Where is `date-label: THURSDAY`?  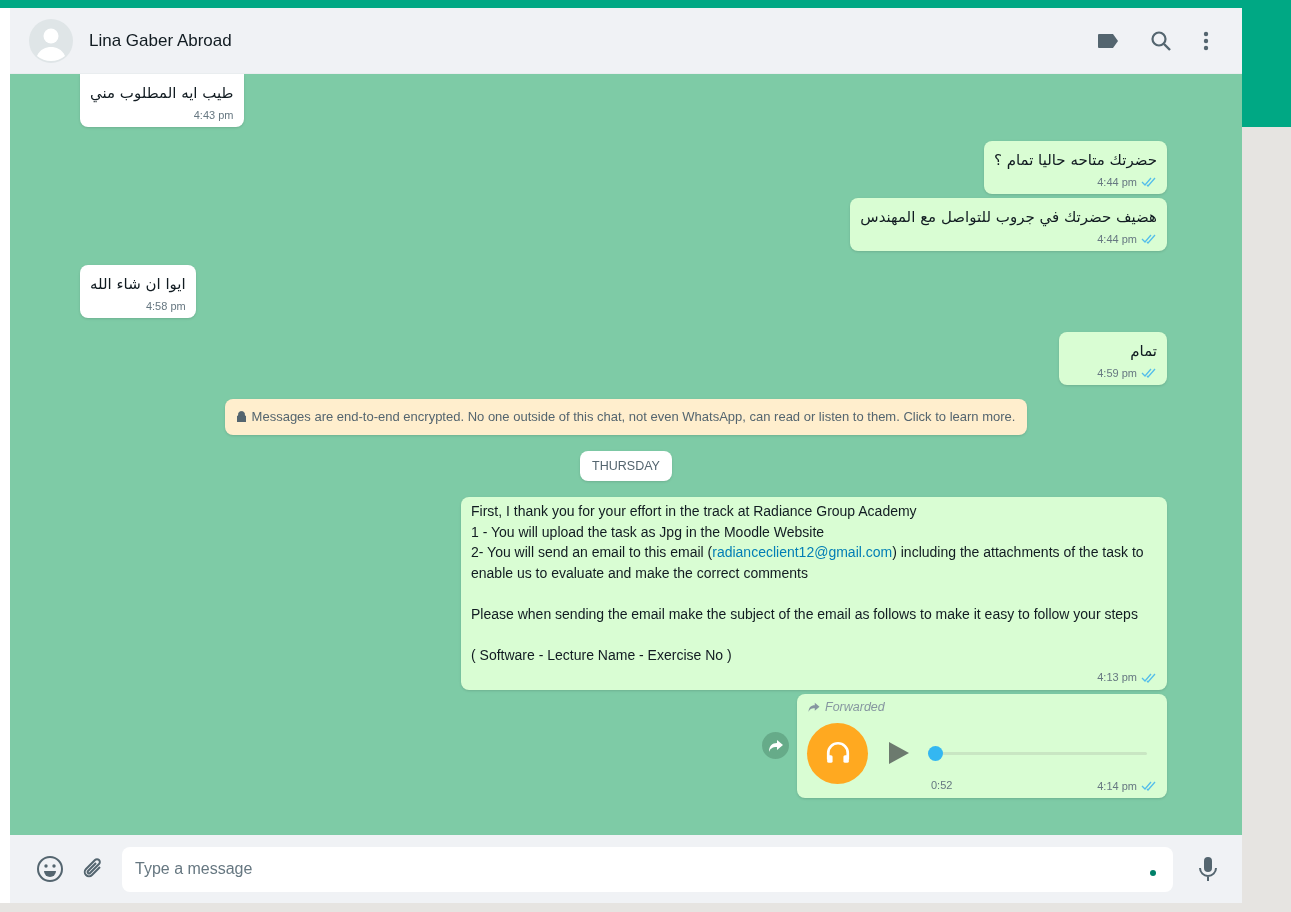
date-label: THURSDAY is located at coordinates (626, 466).